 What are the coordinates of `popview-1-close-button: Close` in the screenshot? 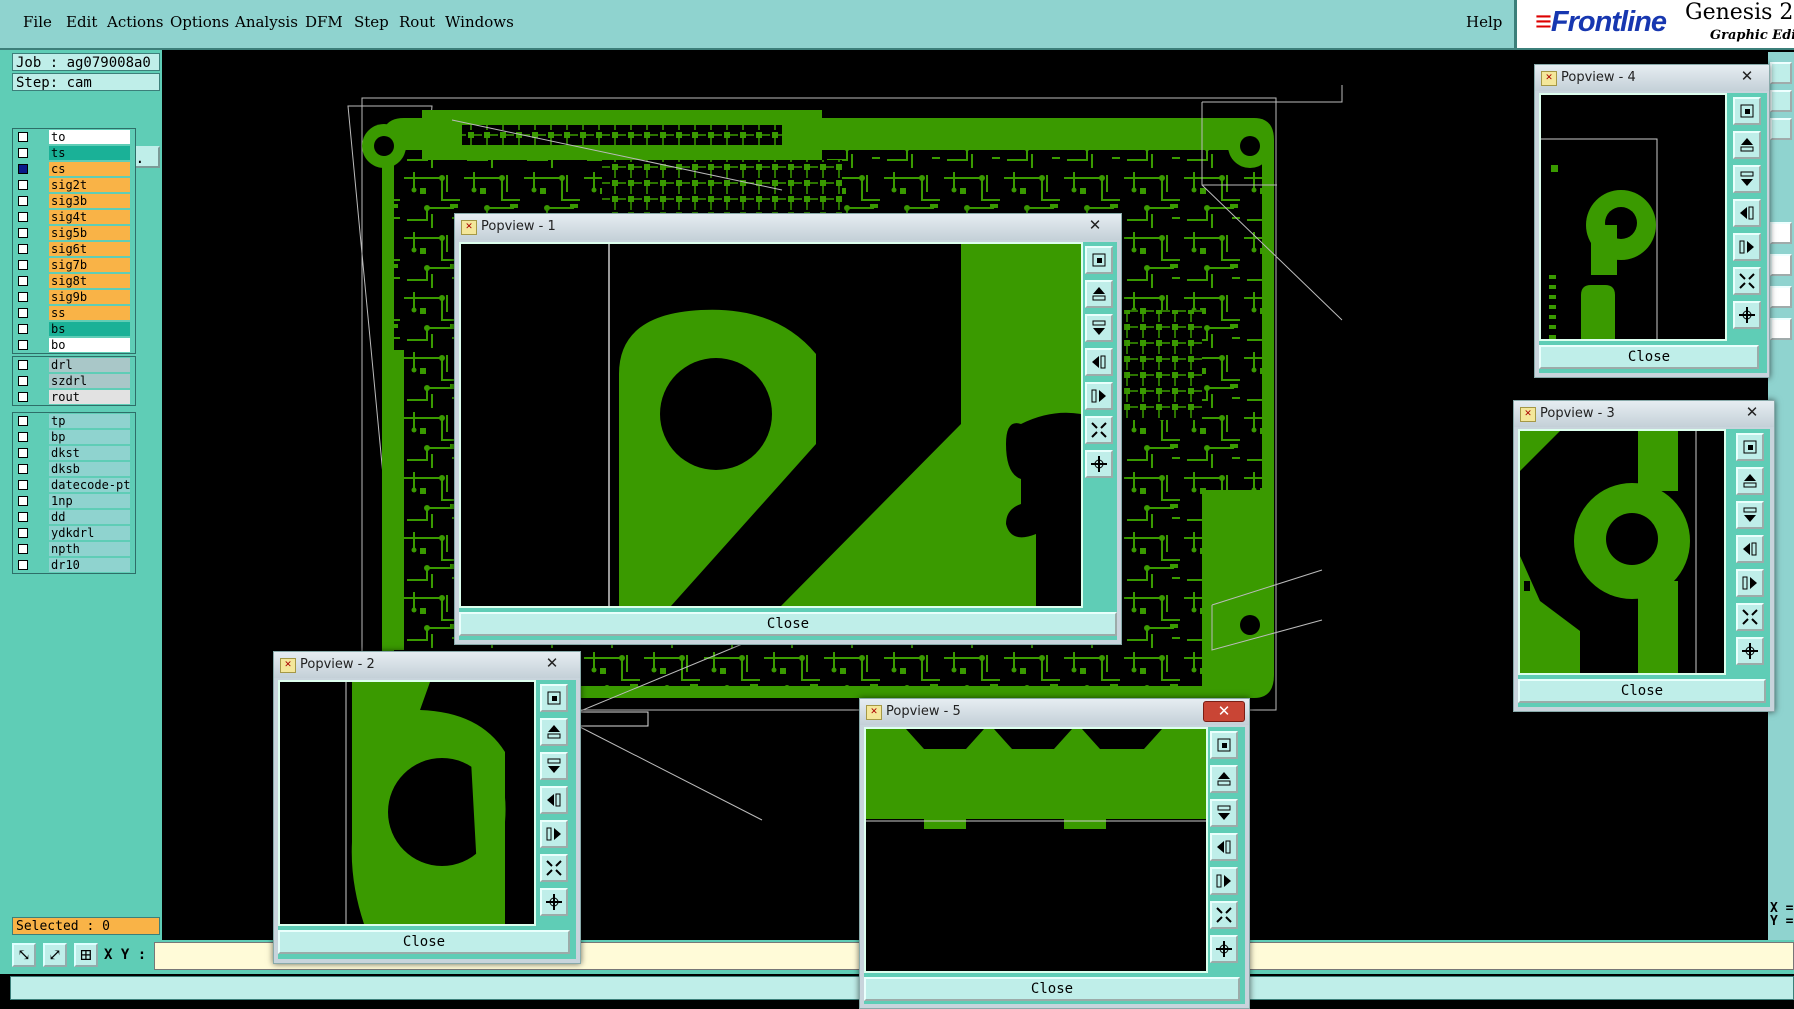 It's located at (788, 624).